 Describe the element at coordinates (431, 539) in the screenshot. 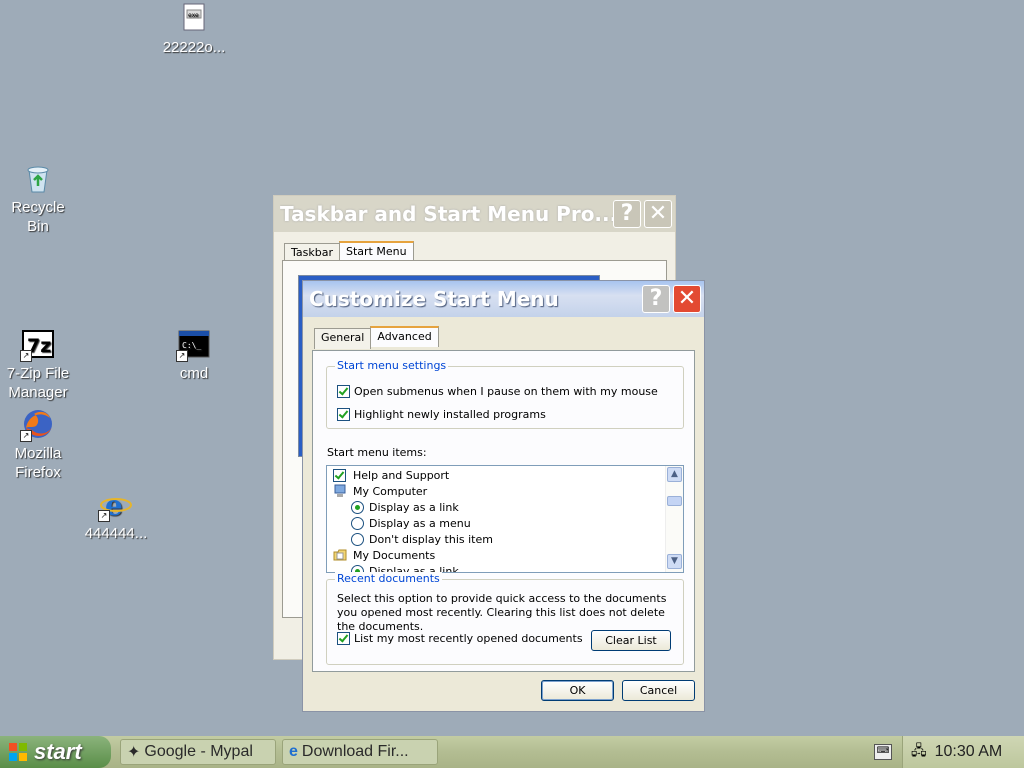

I see `item-label: Don't display this item` at that location.